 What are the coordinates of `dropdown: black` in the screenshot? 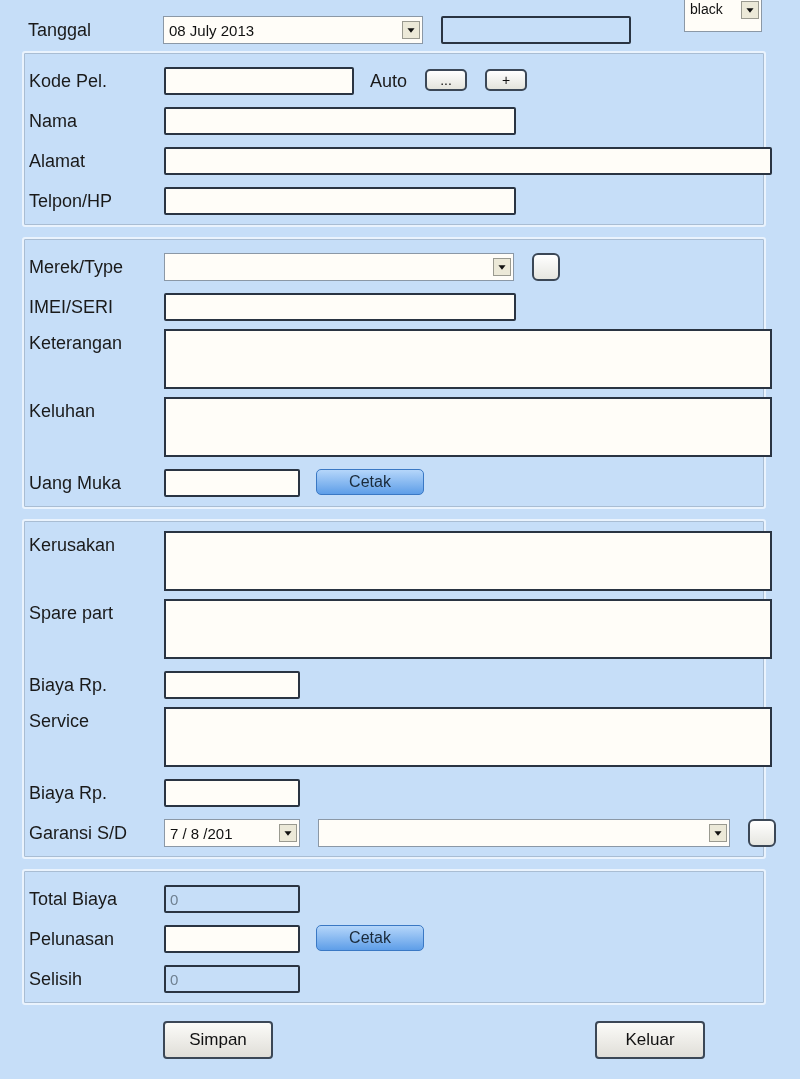 It's located at (723, 16).